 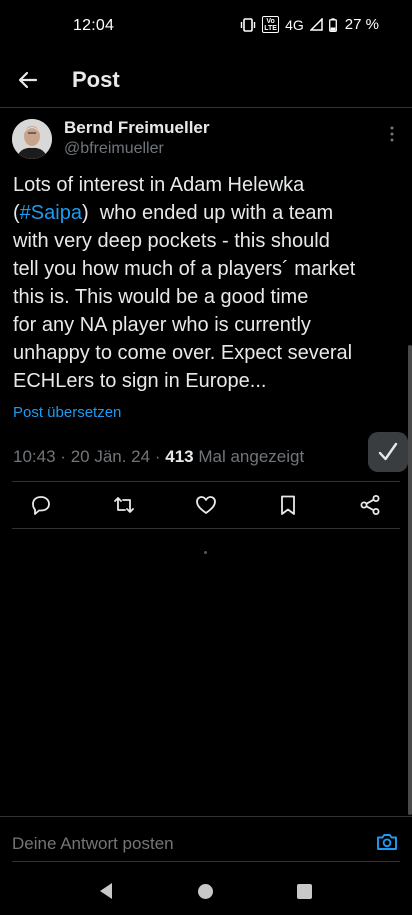 What do you see at coordinates (183, 353) in the screenshot?
I see `tweet-line: unhappy to come over. Expect several` at bounding box center [183, 353].